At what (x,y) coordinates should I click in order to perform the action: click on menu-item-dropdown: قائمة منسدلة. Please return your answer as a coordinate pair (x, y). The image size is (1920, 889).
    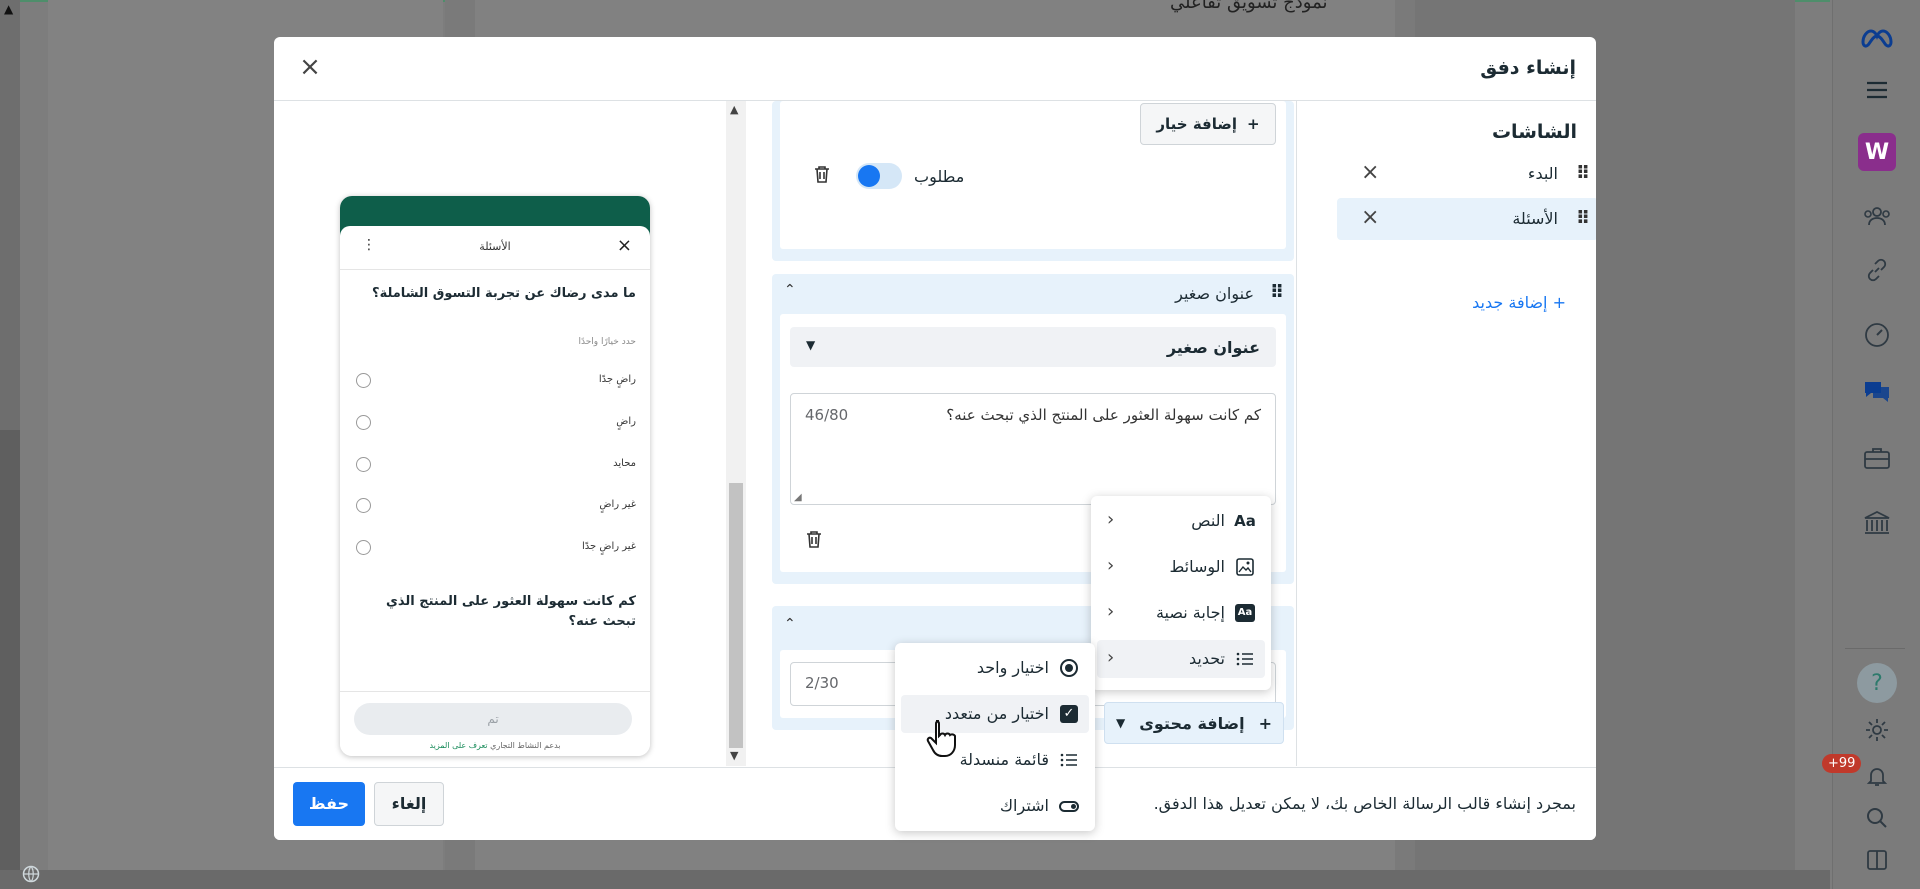
    Looking at the image, I should click on (995, 760).